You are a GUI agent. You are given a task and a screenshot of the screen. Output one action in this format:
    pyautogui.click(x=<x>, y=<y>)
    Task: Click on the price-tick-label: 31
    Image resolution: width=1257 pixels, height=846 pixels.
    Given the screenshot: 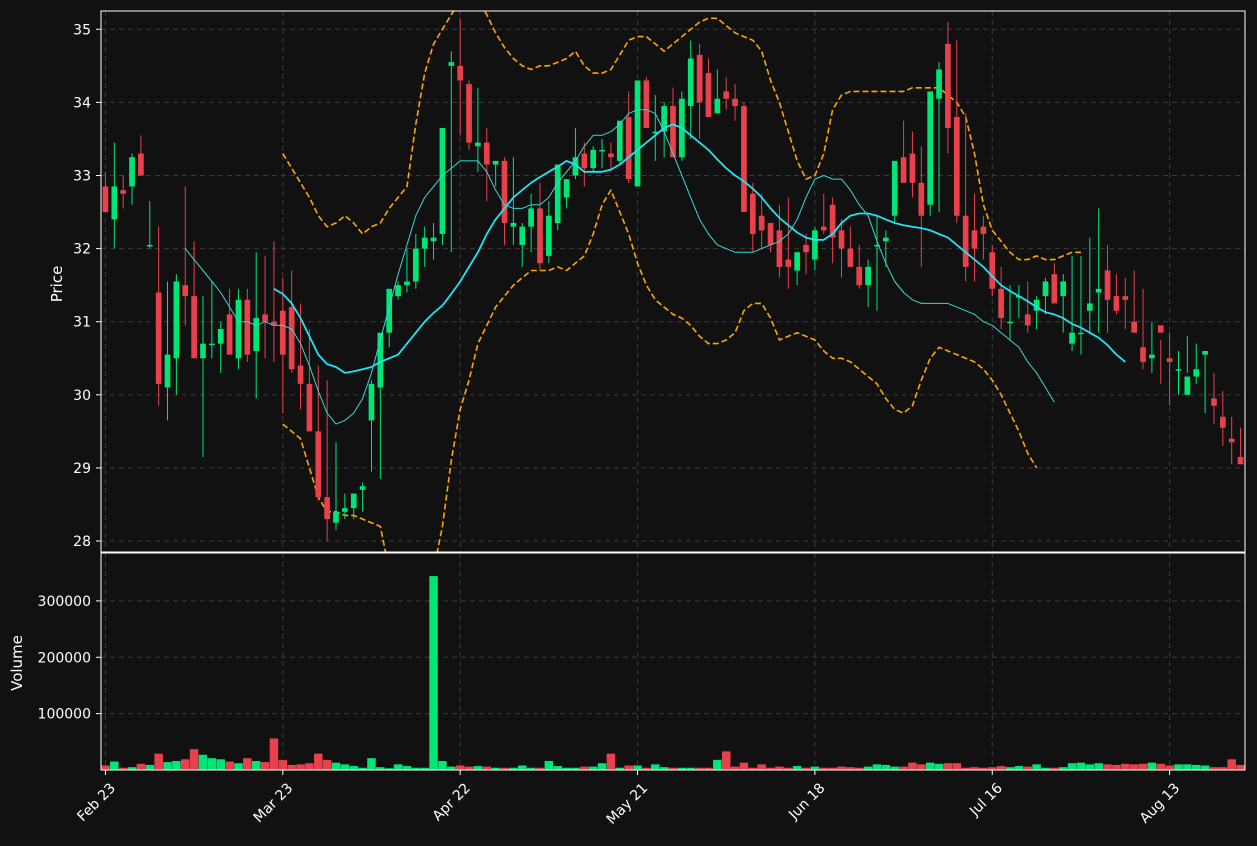 What is the action you would take?
    pyautogui.click(x=82, y=323)
    